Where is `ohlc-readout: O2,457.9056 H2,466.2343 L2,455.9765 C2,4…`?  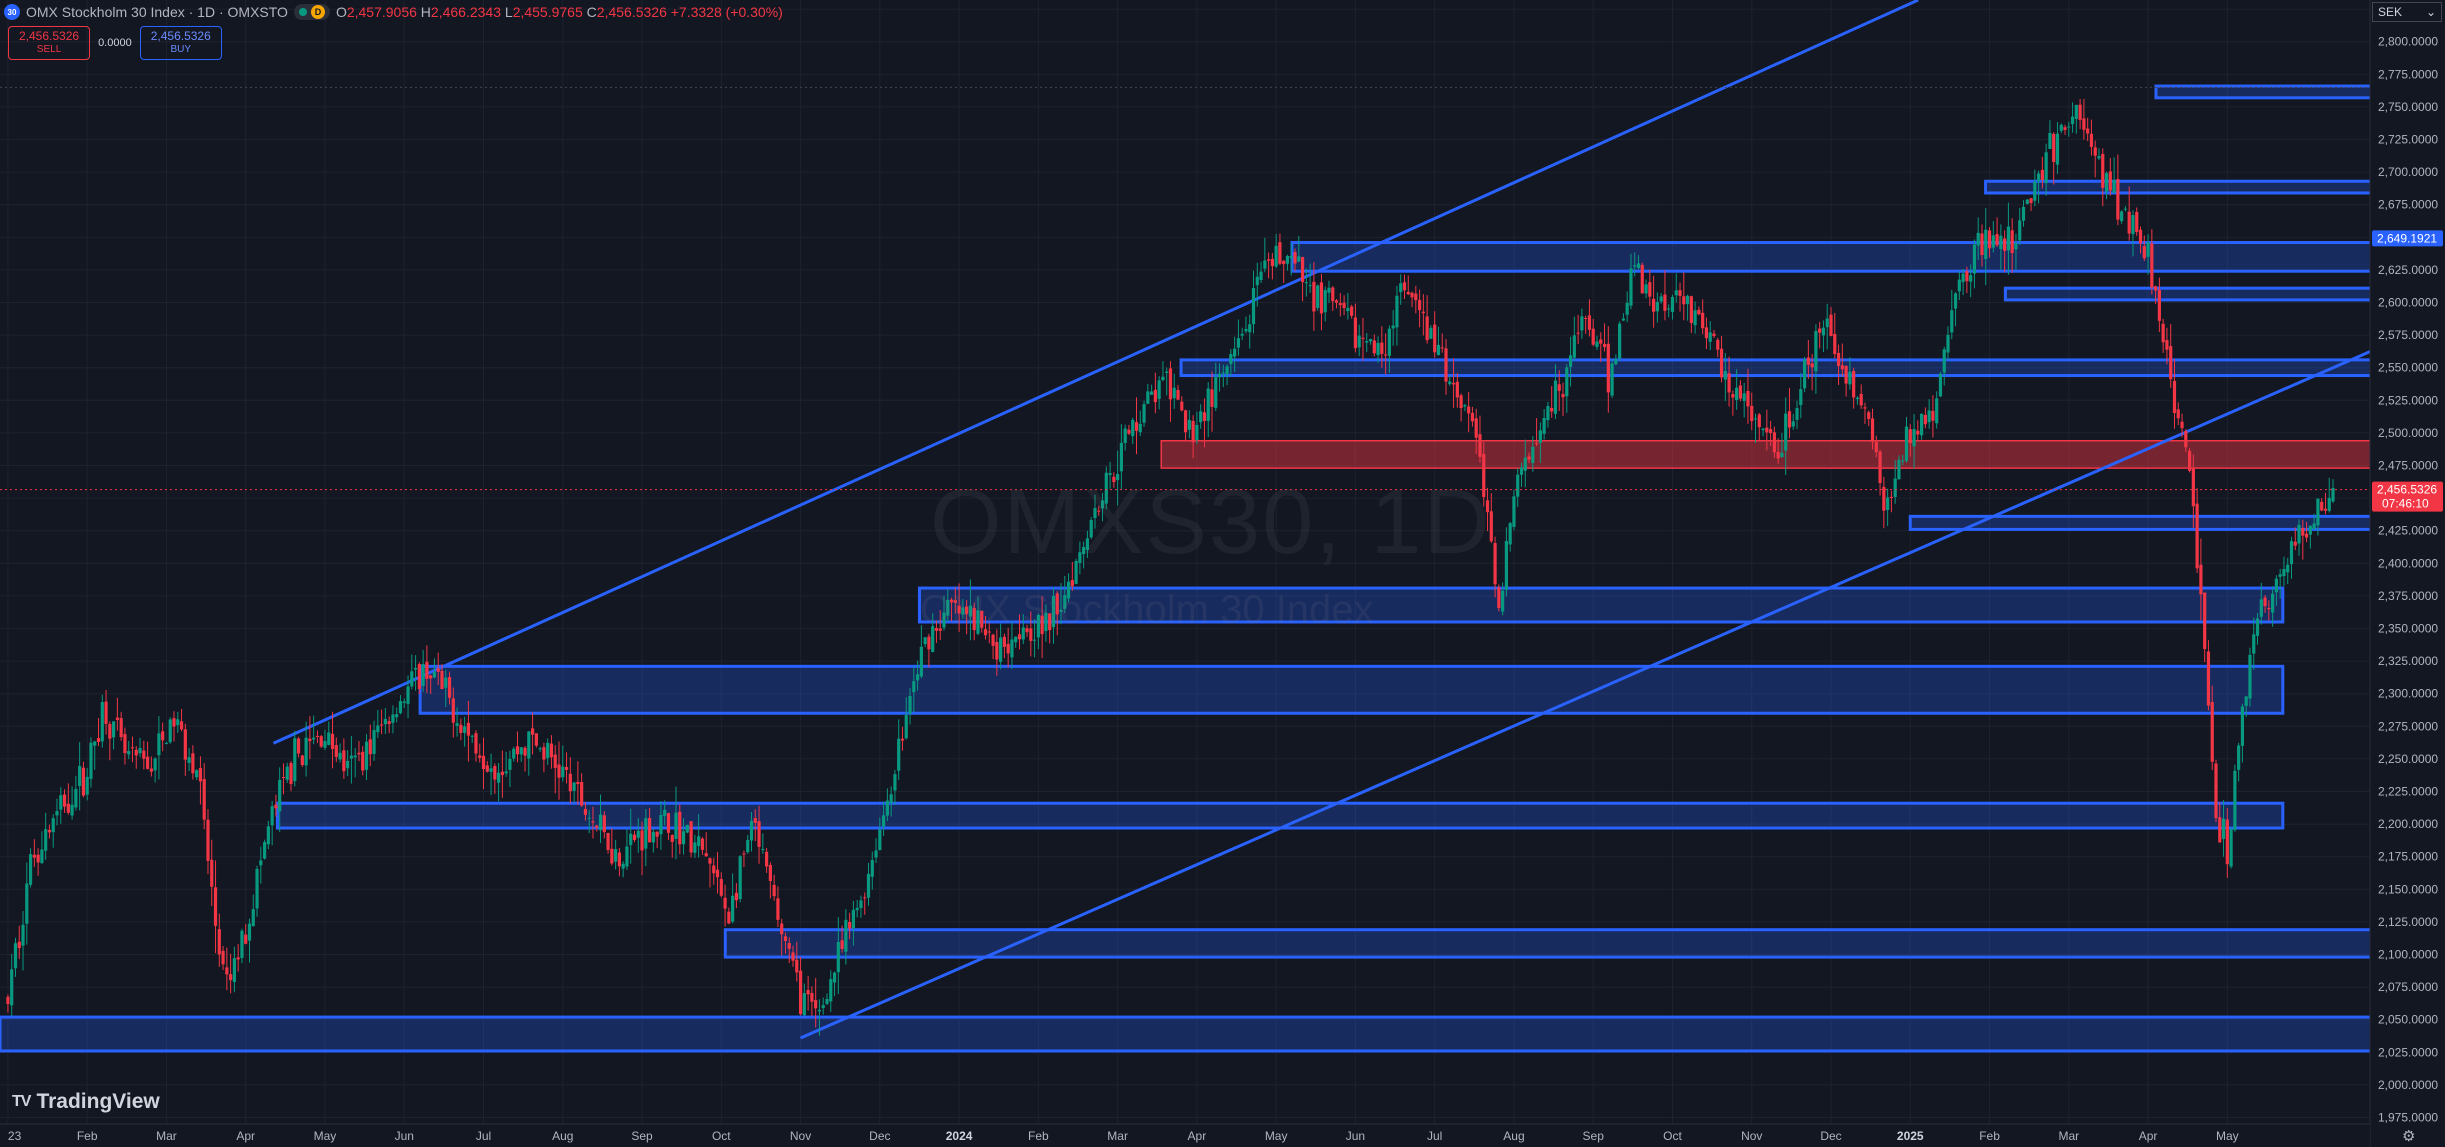 ohlc-readout: O2,457.9056 H2,466.2343 L2,455.9765 C2,4… is located at coordinates (559, 12).